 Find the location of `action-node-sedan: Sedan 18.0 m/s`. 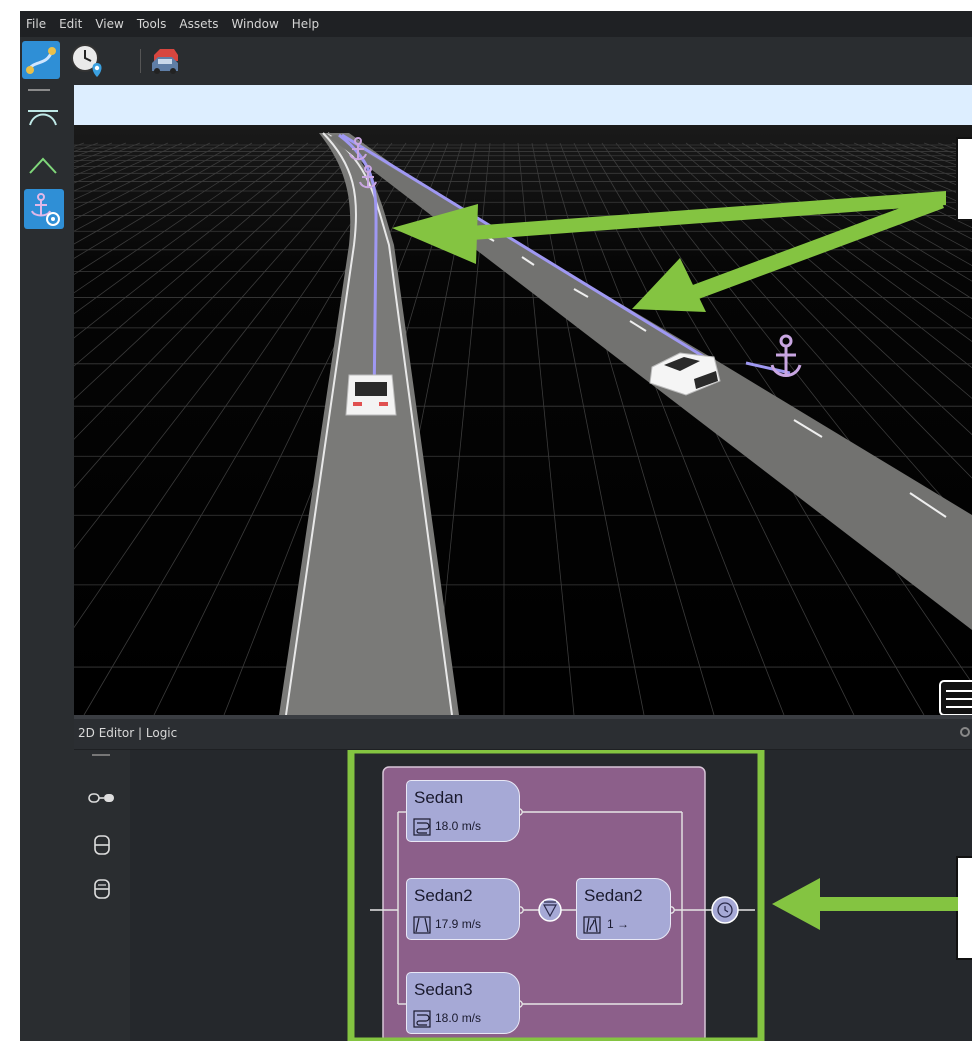

action-node-sedan: Sedan 18.0 m/s is located at coordinates (463, 811).